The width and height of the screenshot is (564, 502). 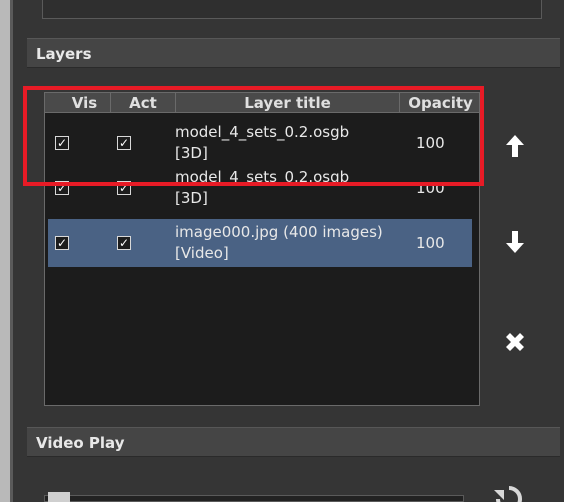 I want to click on table-row: ✓ ✓ model_4_sets_0.2.osgb [3D] 100, so click(x=260, y=144).